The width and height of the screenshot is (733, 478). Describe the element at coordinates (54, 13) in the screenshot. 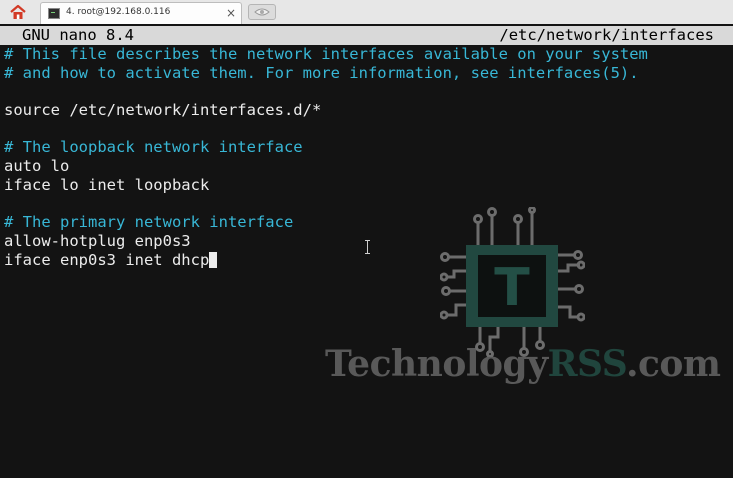

I see `terminal-icon` at that location.